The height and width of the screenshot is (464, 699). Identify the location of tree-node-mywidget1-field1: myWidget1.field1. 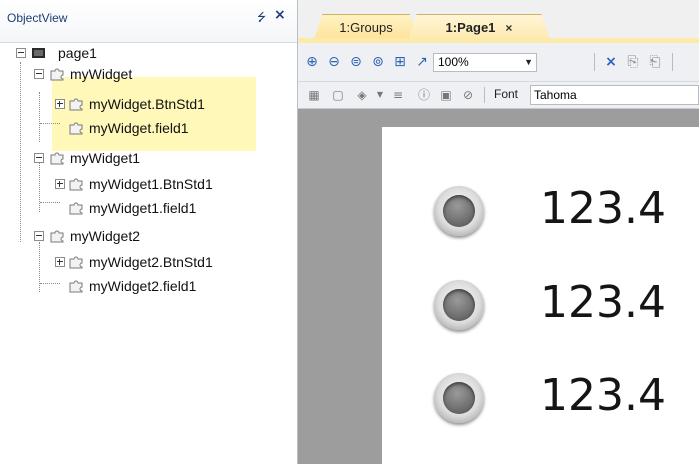
(98, 208).